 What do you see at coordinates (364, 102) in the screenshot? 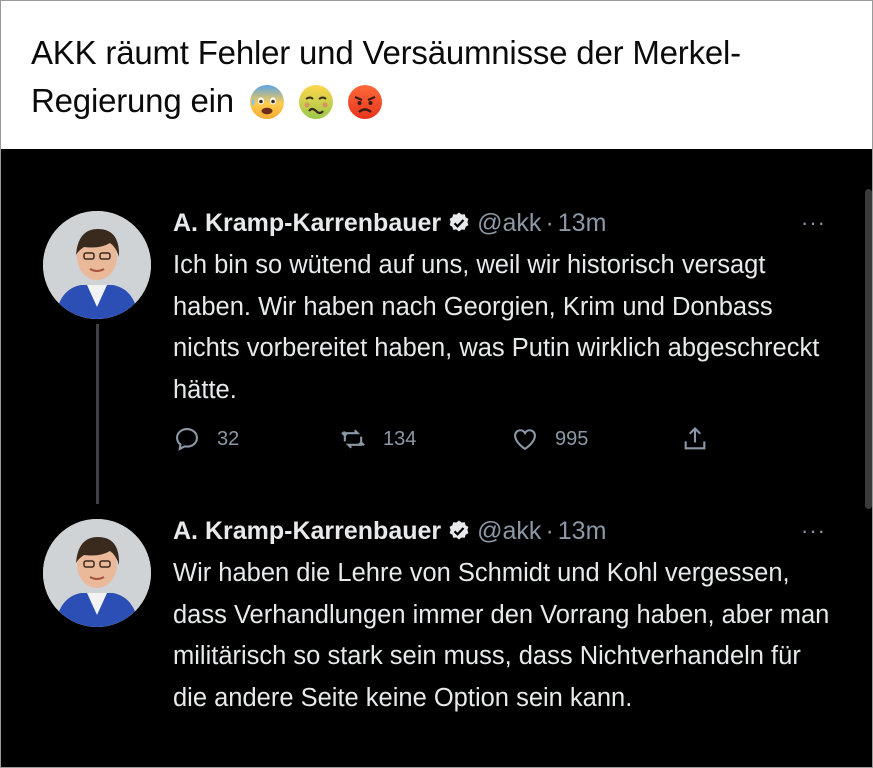
I see `pouting-face-icon` at bounding box center [364, 102].